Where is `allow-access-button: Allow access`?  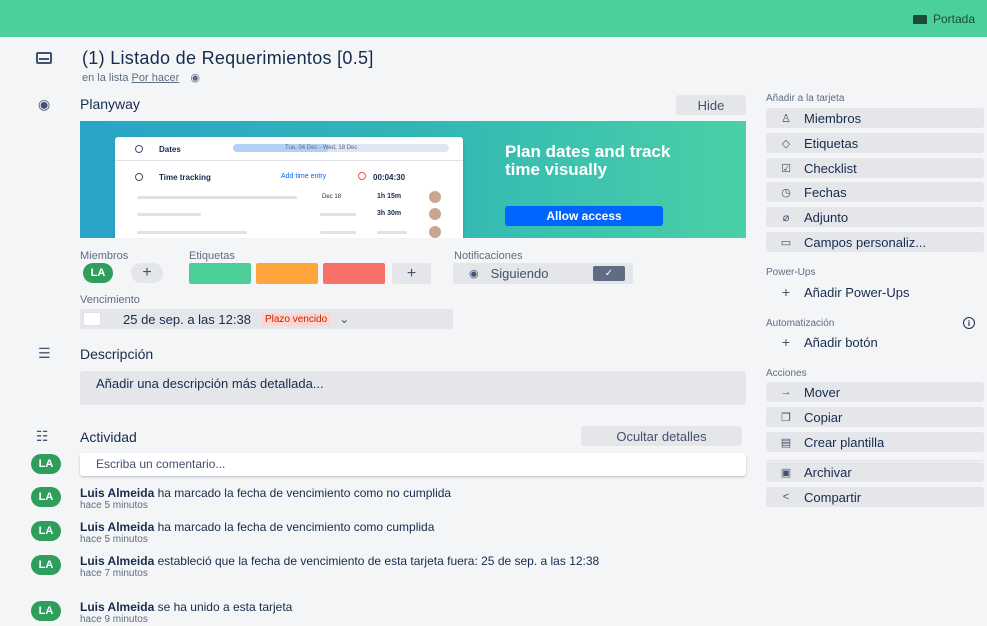 allow-access-button: Allow access is located at coordinates (584, 216).